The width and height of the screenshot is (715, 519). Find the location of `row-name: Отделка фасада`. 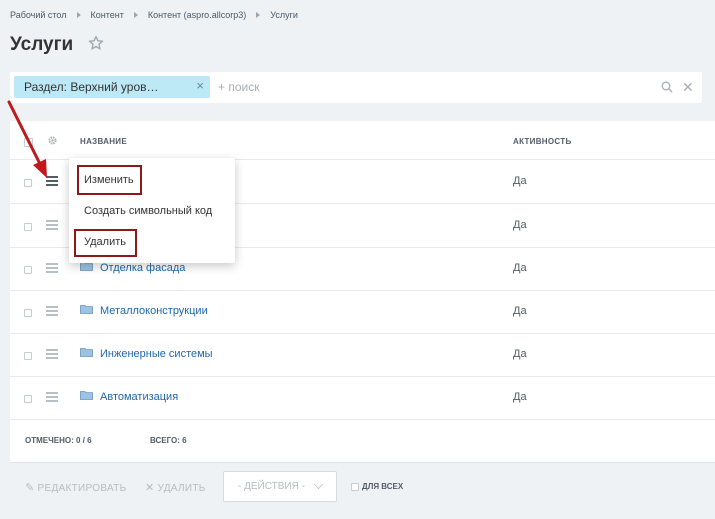

row-name: Отделка фасада is located at coordinates (142, 268).